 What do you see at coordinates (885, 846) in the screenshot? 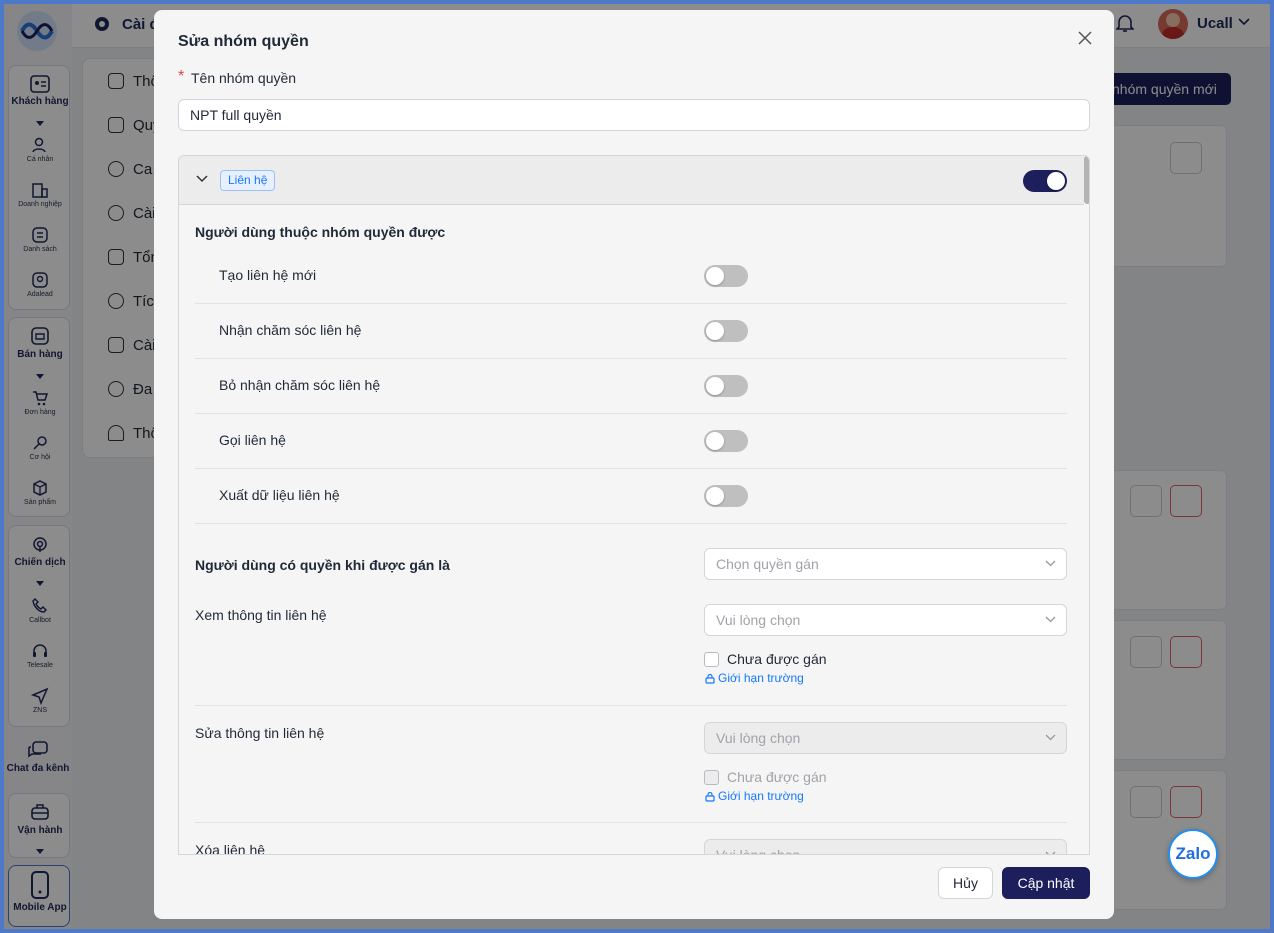
I see `delete-contact-select: Vui lòng chọn` at bounding box center [885, 846].